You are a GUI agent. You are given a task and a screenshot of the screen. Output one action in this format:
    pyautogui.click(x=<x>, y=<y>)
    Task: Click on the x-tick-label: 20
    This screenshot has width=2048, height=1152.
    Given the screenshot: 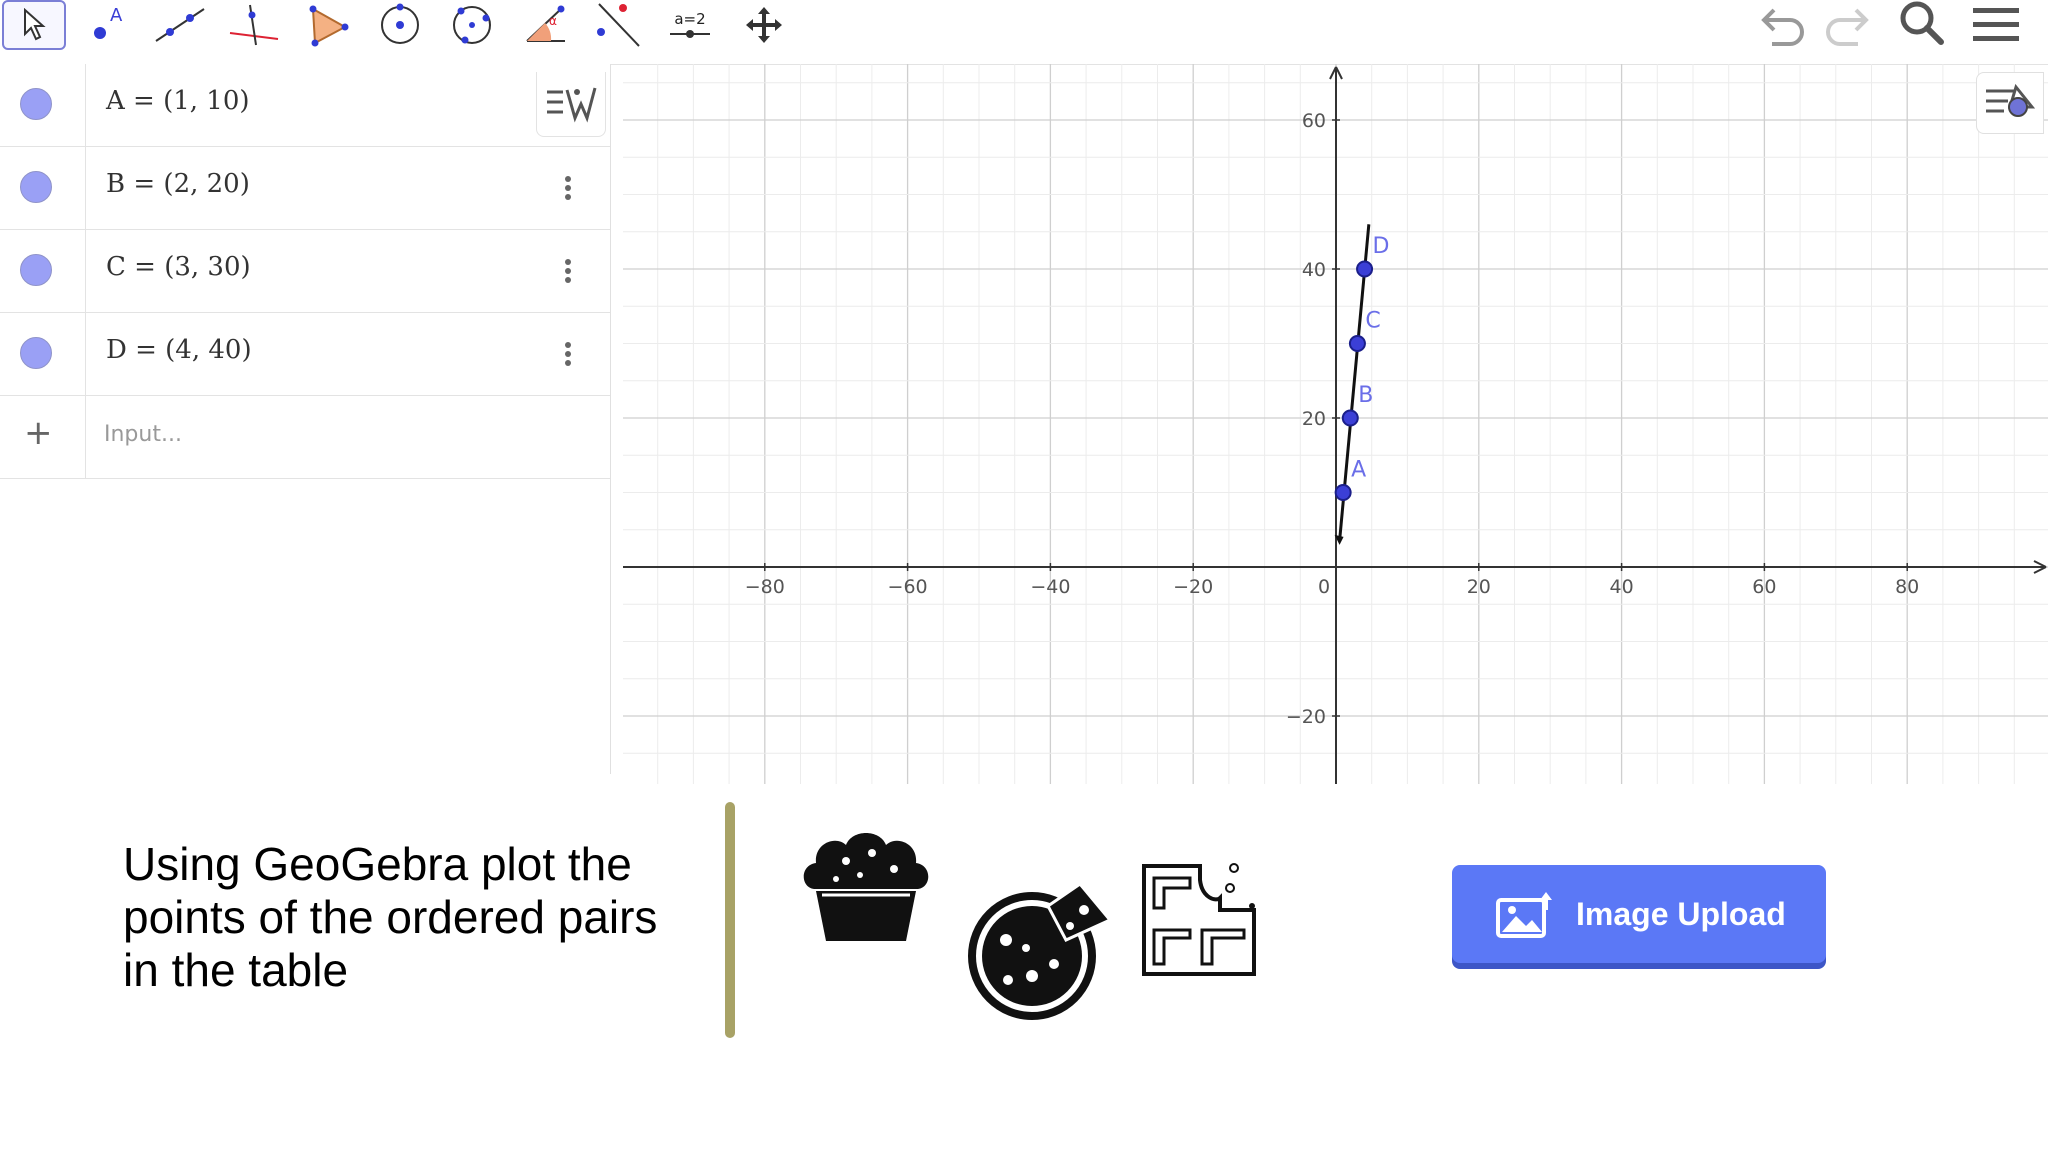 What is the action you would take?
    pyautogui.click(x=1479, y=587)
    